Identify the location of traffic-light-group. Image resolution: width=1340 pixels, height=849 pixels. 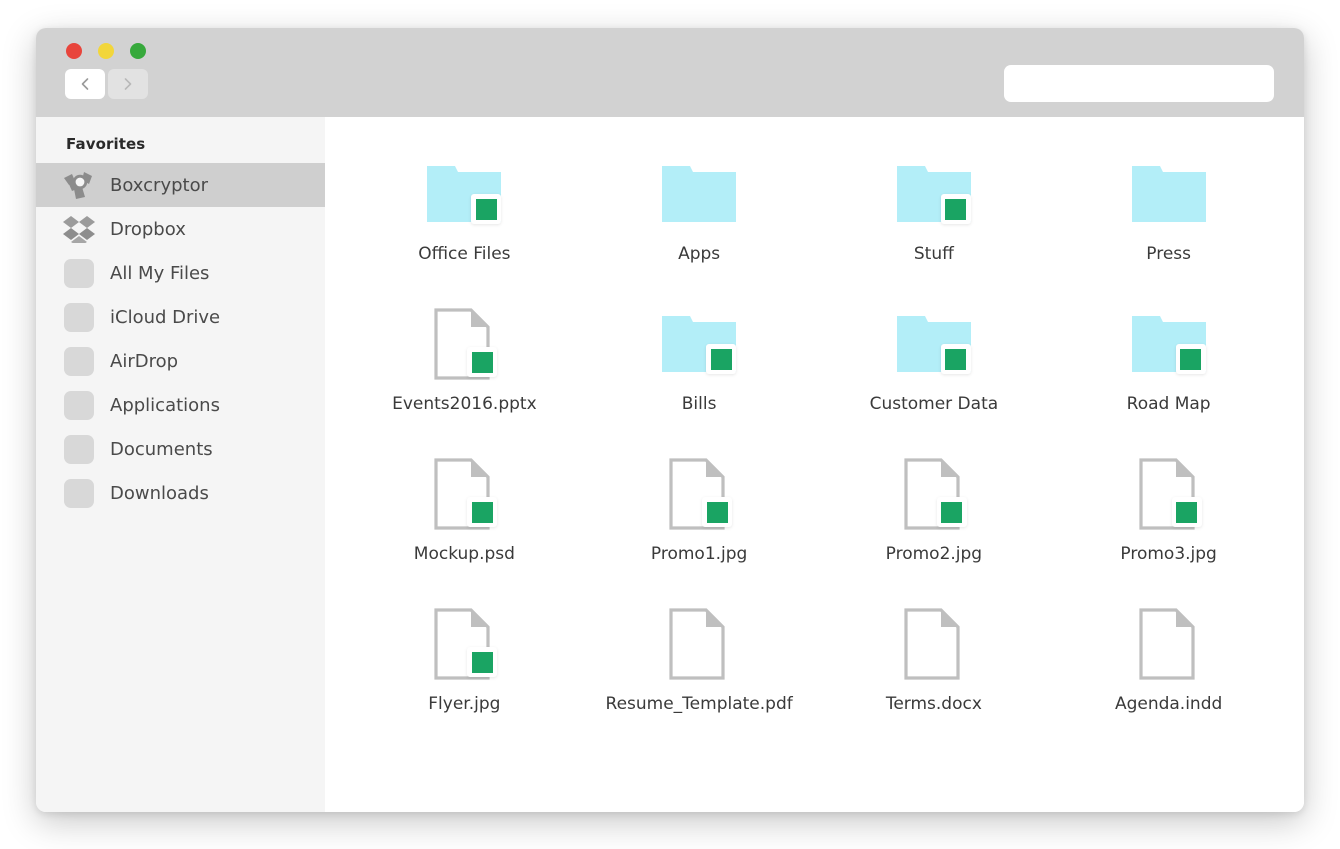
(106, 51).